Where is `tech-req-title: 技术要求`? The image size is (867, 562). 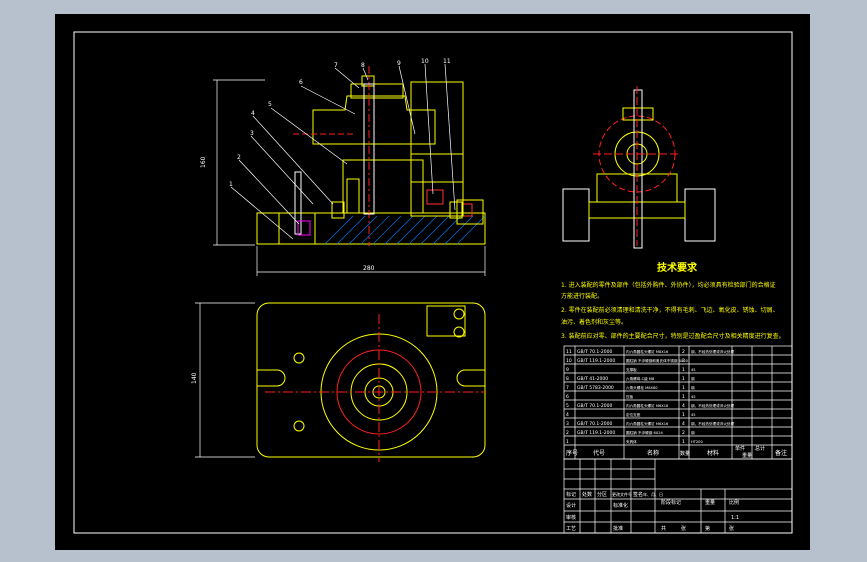
tech-req-title: 技术要求 is located at coordinates (677, 267).